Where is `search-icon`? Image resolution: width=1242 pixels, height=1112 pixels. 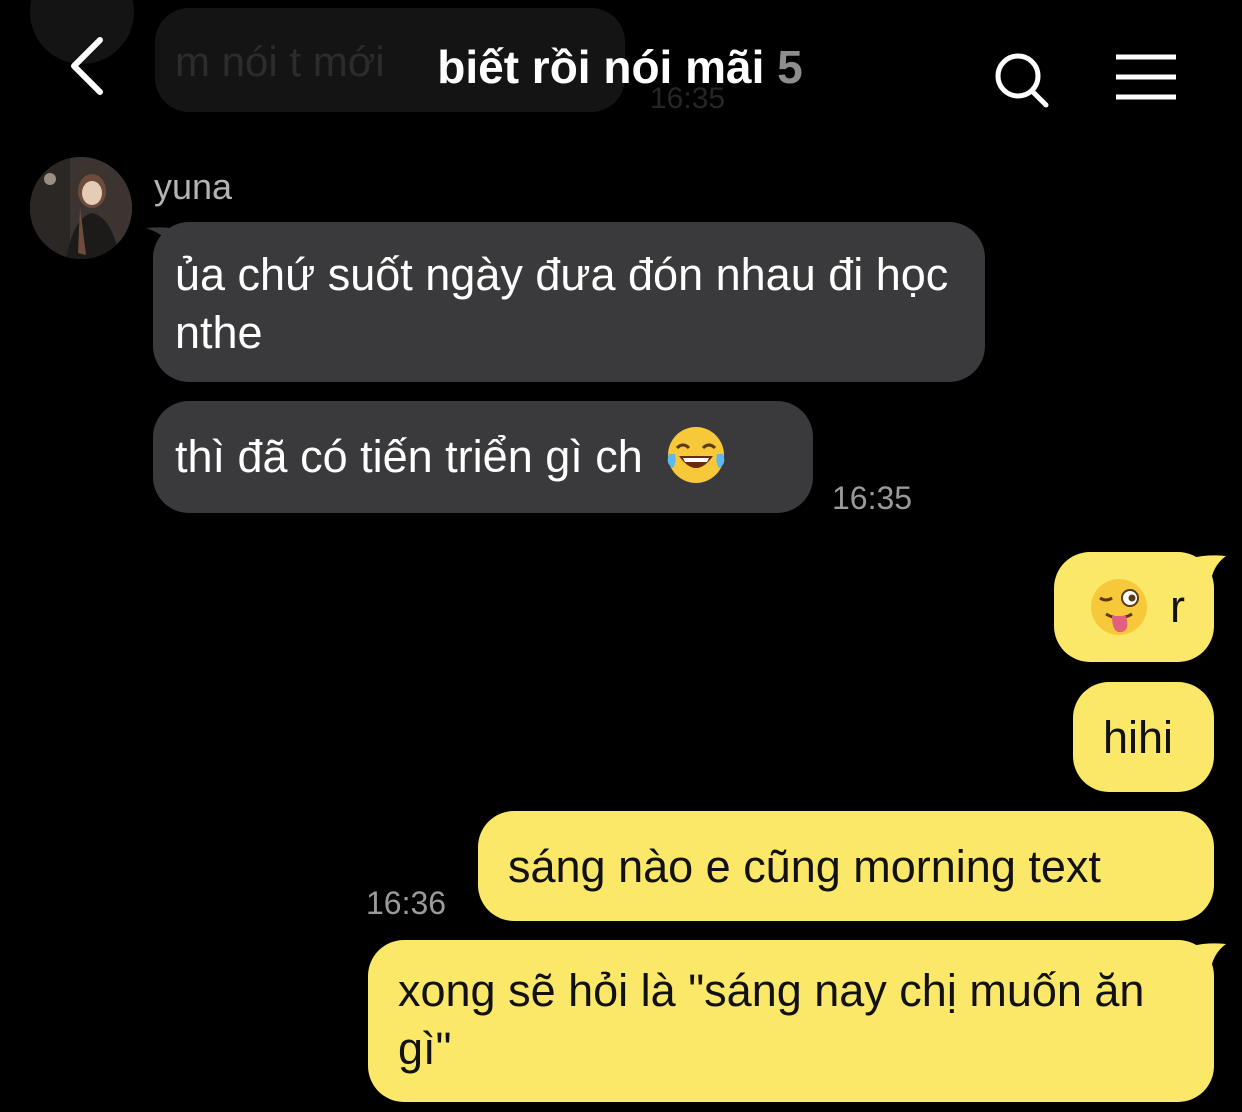 search-icon is located at coordinates (1022, 80).